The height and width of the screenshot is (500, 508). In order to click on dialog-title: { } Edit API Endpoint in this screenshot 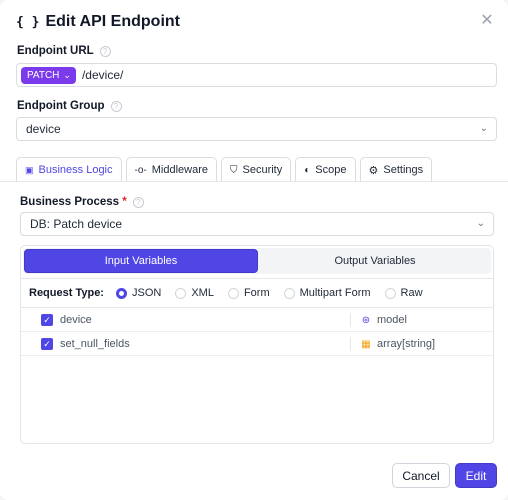, I will do `click(98, 22)`.